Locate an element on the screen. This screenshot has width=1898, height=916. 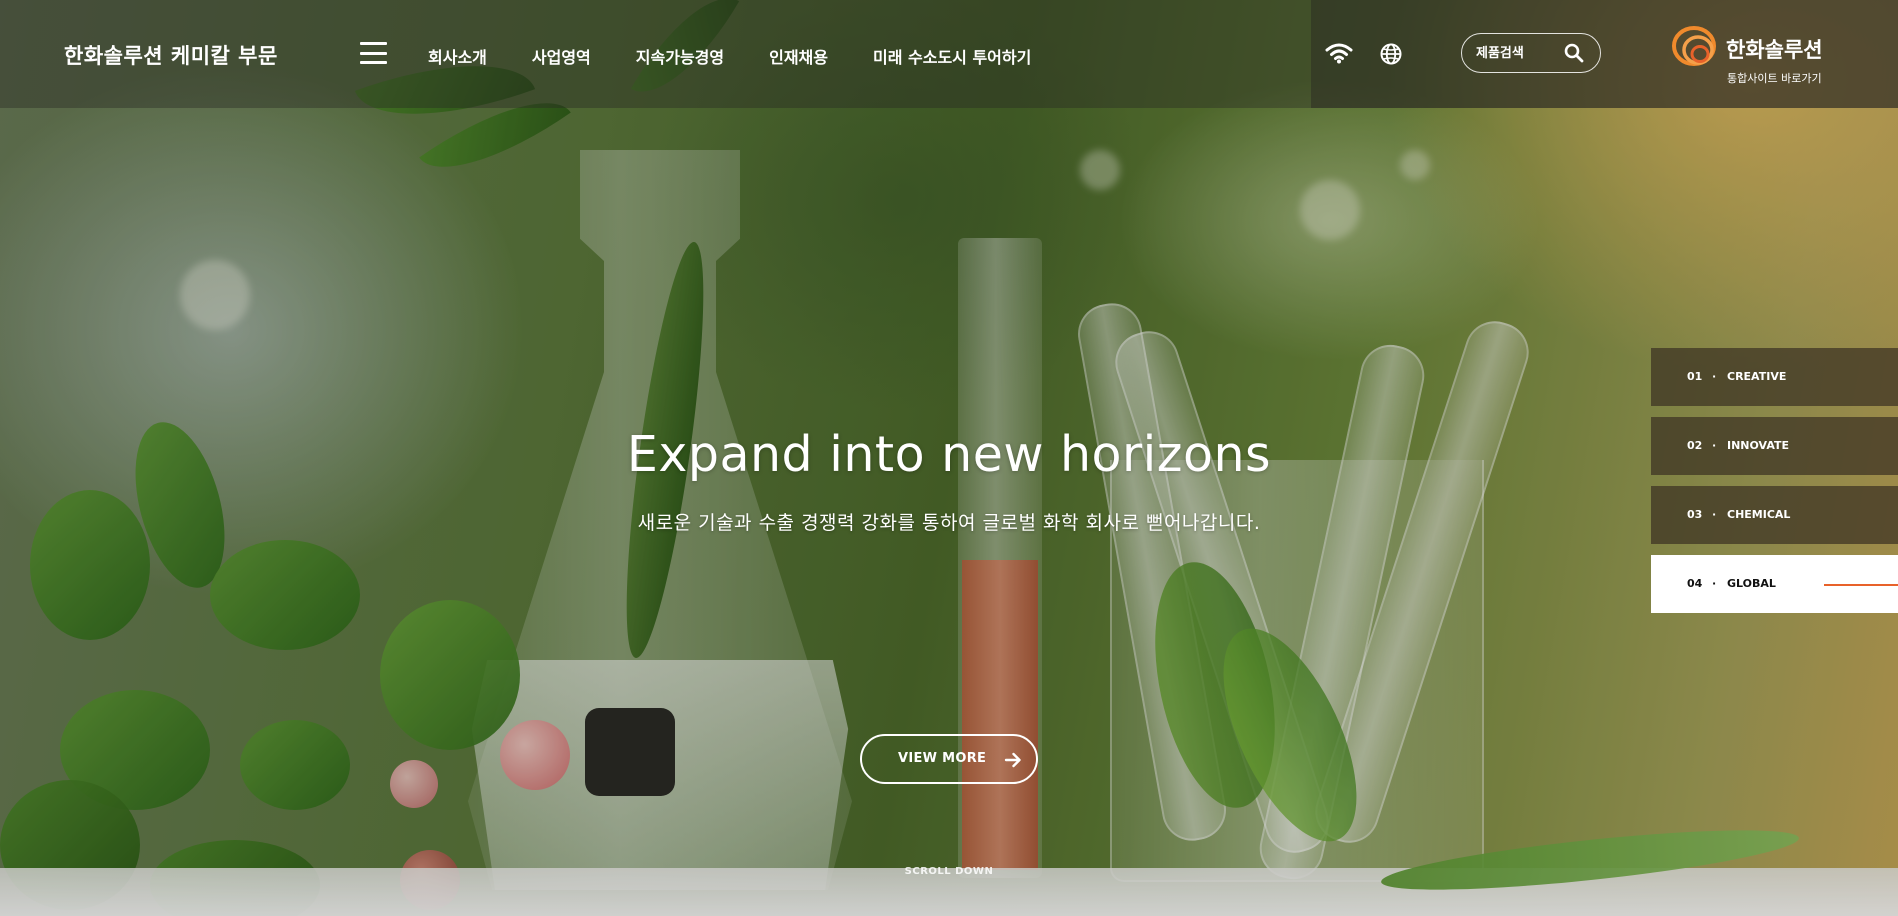
slide-tab-chemical: 03 · CHEMICAL is located at coordinates (1774, 515).